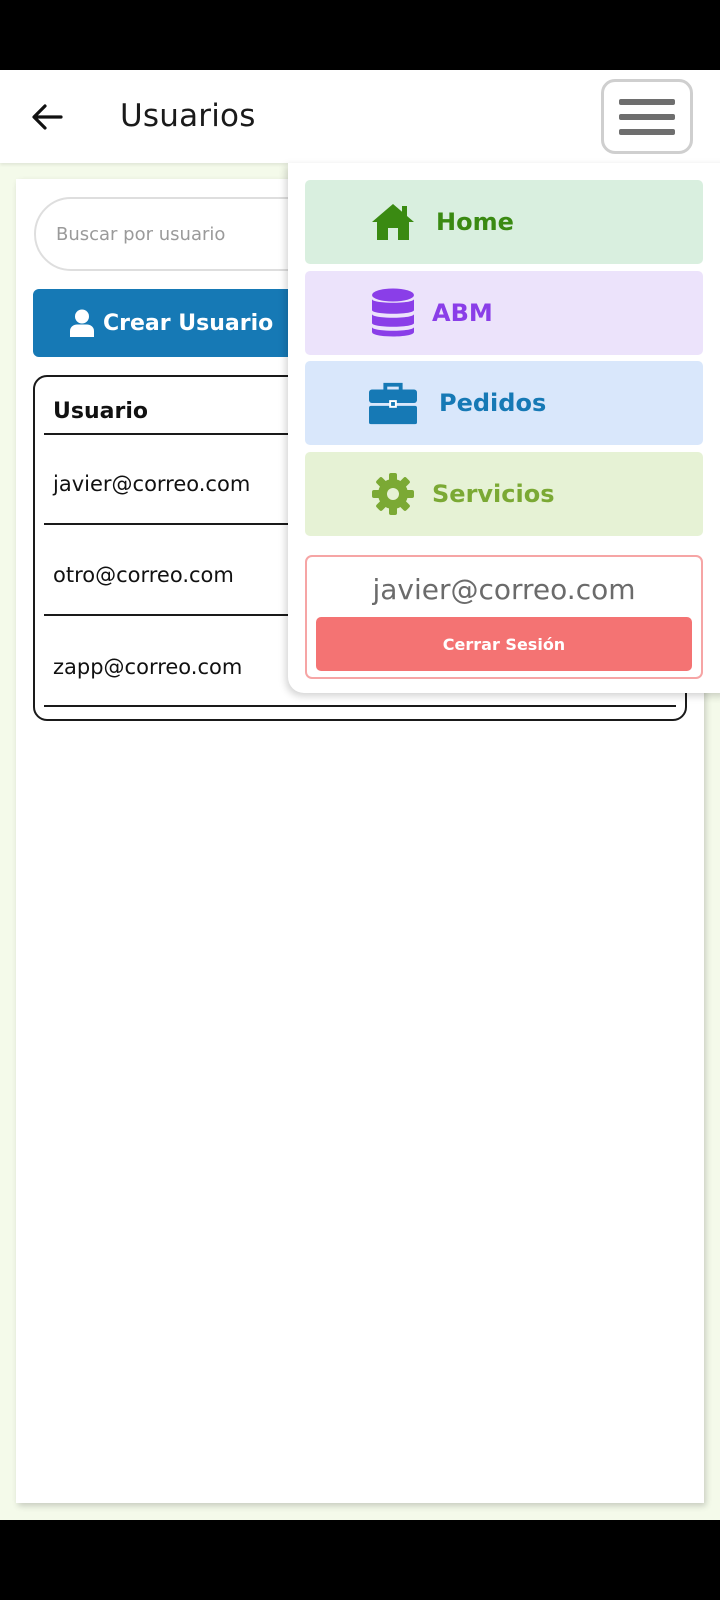 This screenshot has width=720, height=1600. What do you see at coordinates (493, 494) in the screenshot?
I see `menu-item-label: Servicios` at bounding box center [493, 494].